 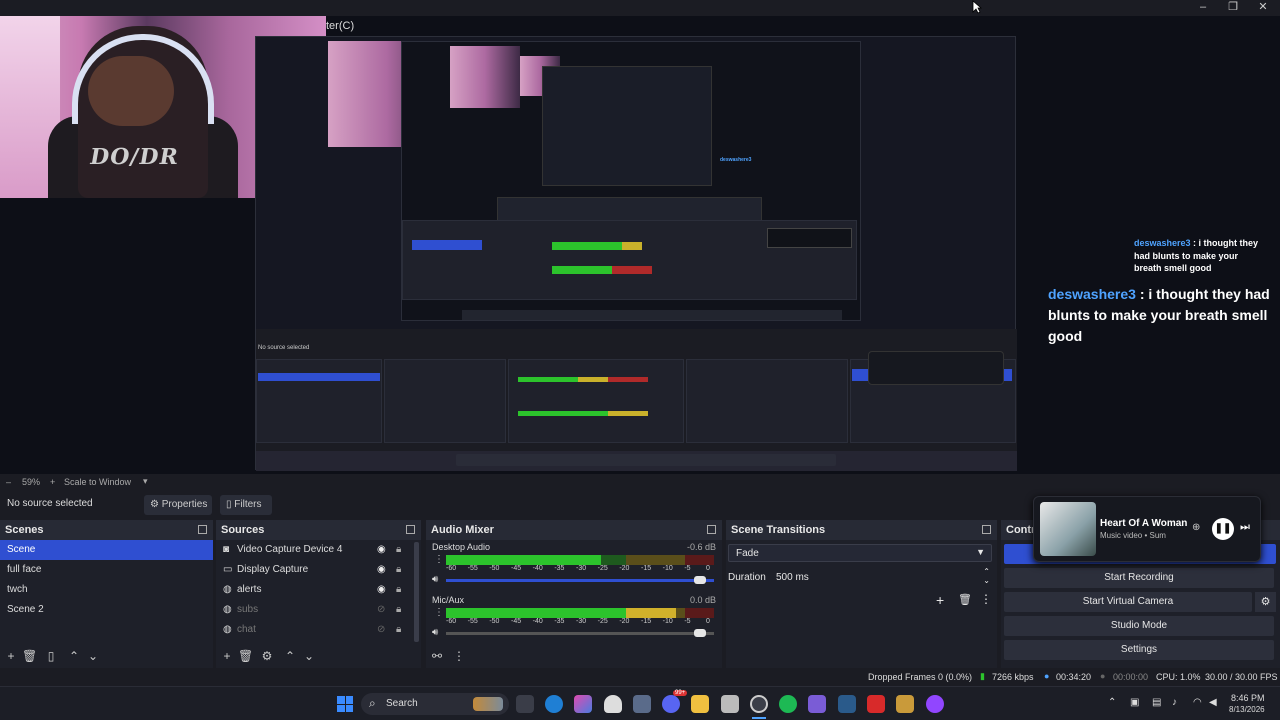 What do you see at coordinates (178, 505) in the screenshot?
I see `properties-button: ⚙ Properties` at bounding box center [178, 505].